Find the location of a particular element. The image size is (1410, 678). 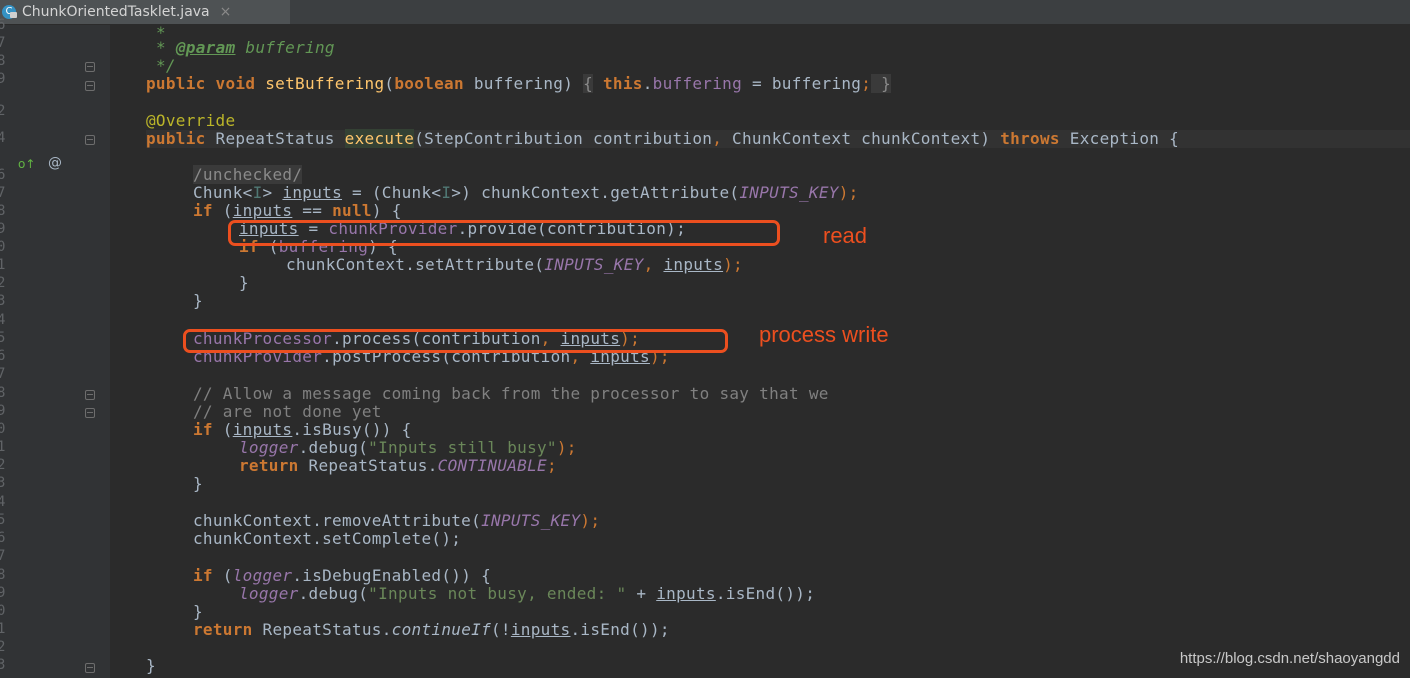

process-write-highlight-box is located at coordinates (455, 341).